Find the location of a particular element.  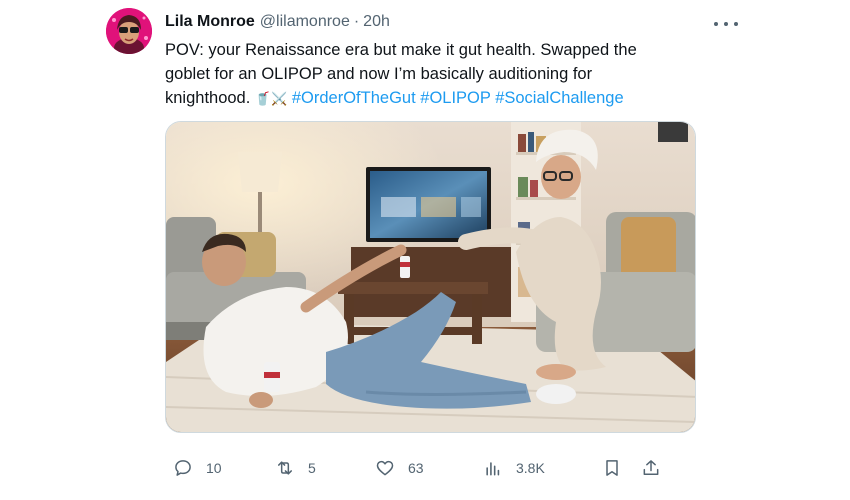

timestamp: 20h is located at coordinates (376, 22).